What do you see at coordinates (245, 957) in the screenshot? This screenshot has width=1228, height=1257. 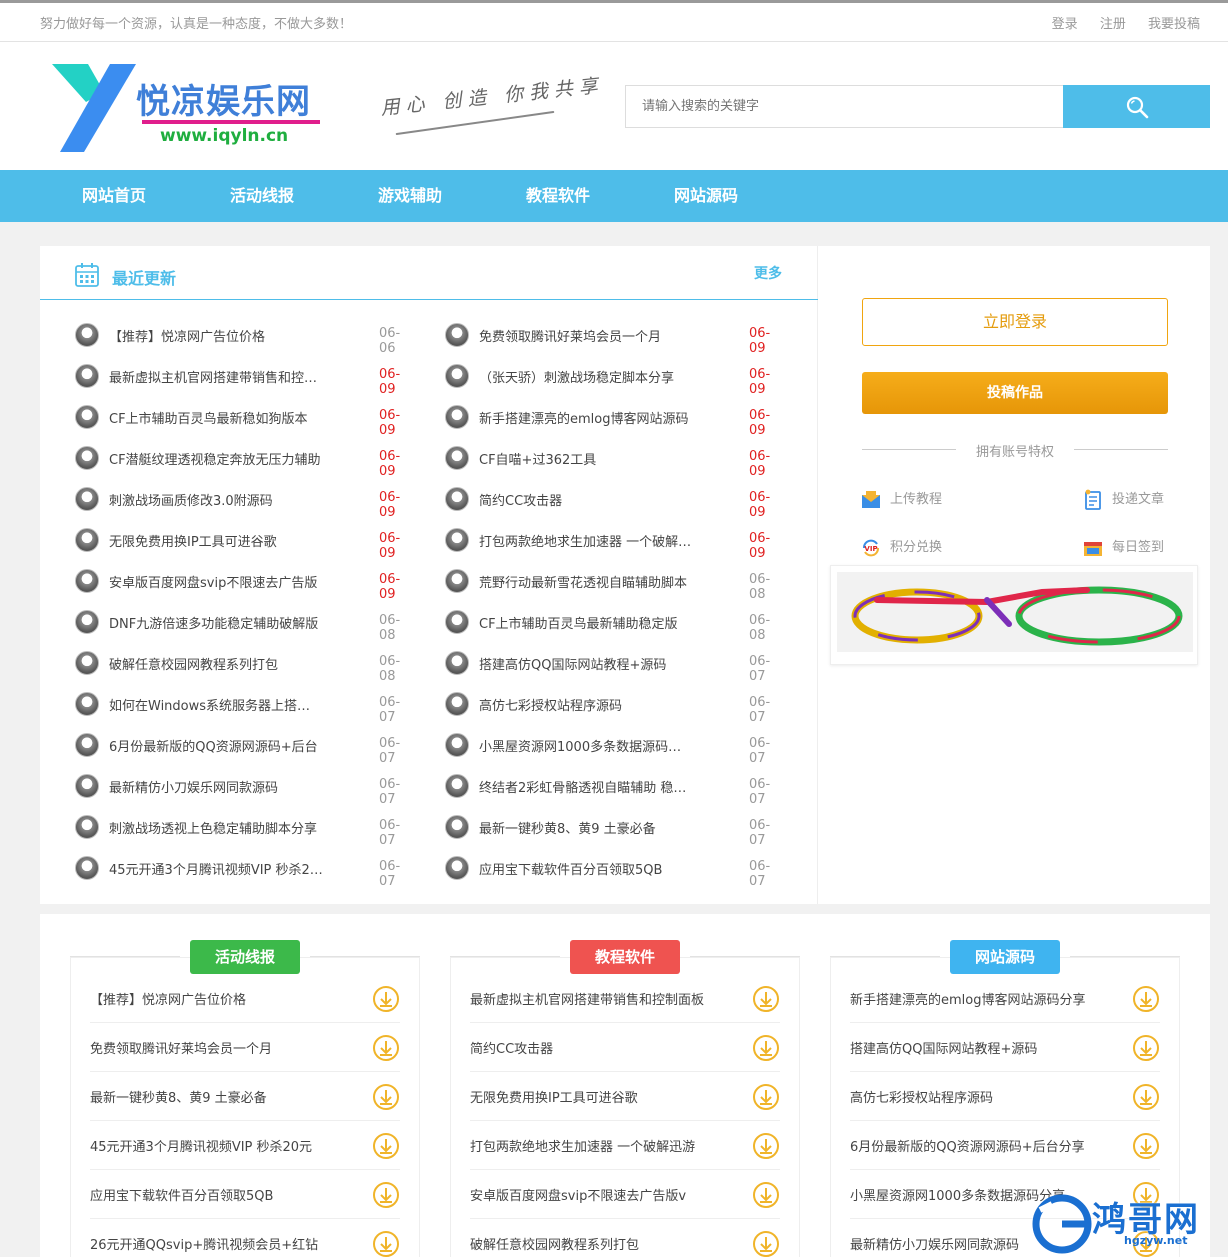 I see `column-tag-deals: 活动线报` at bounding box center [245, 957].